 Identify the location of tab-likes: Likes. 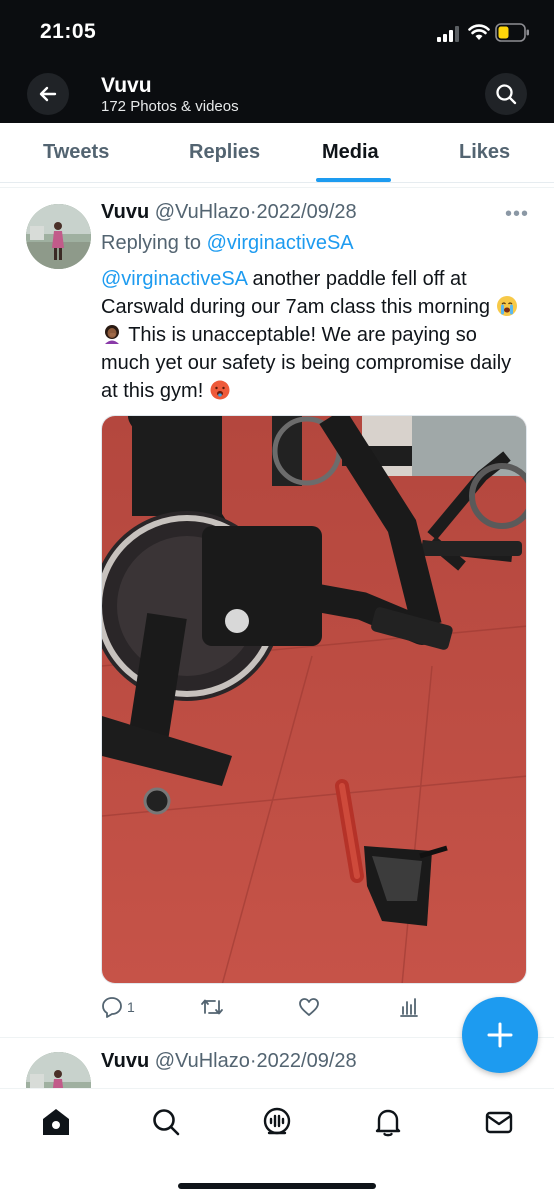
(484, 152).